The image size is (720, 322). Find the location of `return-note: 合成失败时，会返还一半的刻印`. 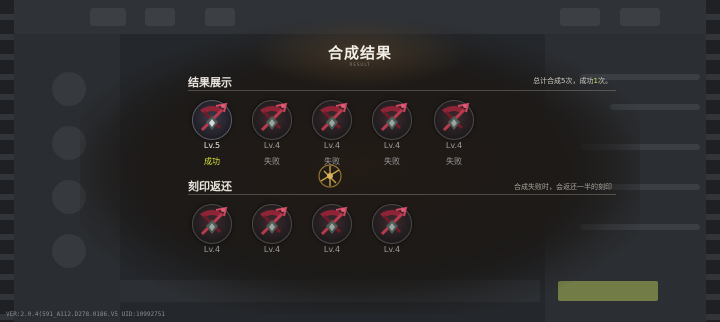

return-note: 合成失败时，会返还一半的刻印 is located at coordinates (563, 187).